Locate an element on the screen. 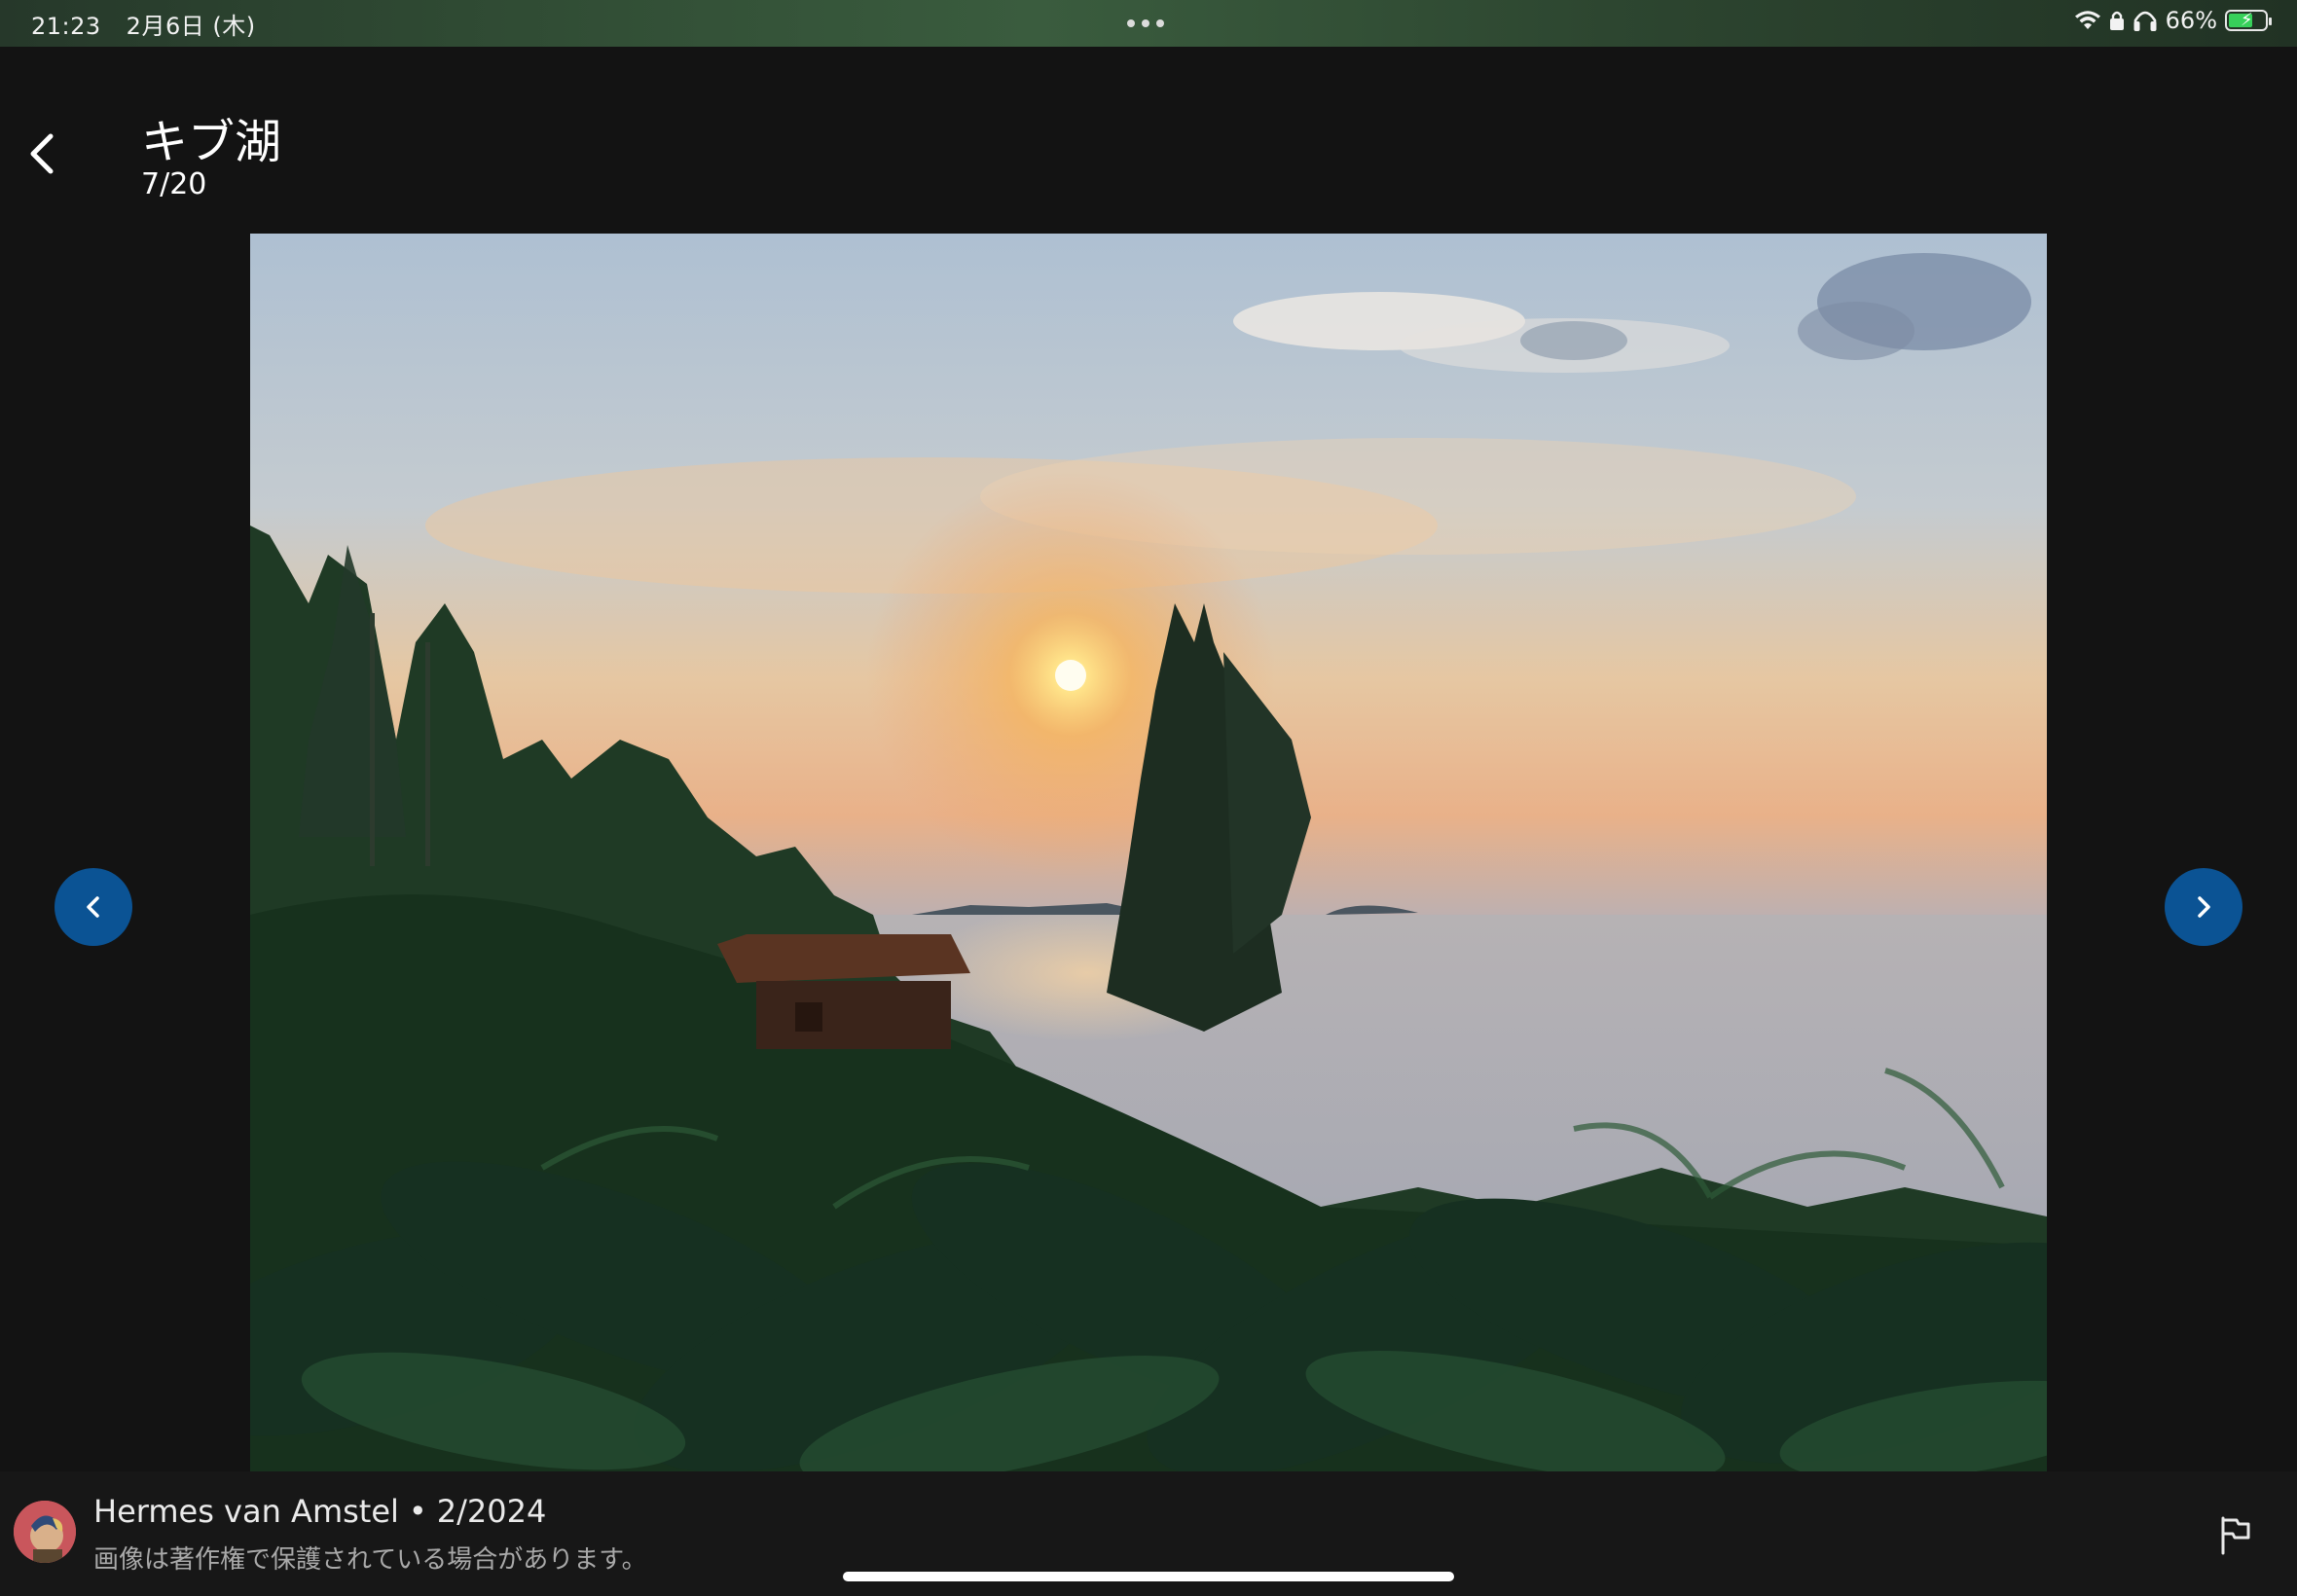  next-photo-button is located at coordinates (2203, 907).